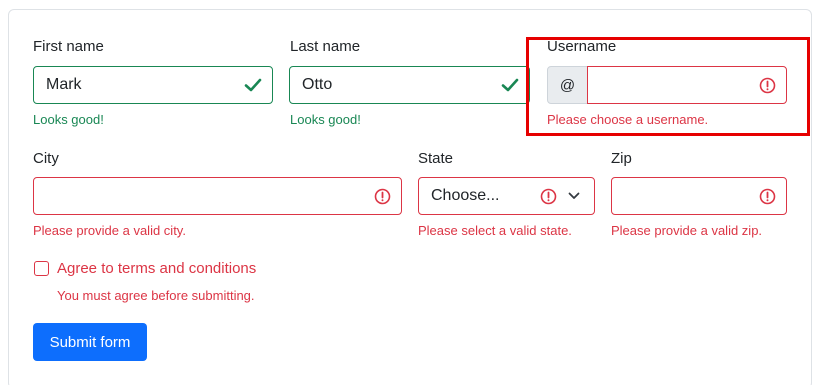 The width and height of the screenshot is (817, 385). What do you see at coordinates (687, 230) in the screenshot?
I see `zip-feedback: Please provide a valid zip.` at bounding box center [687, 230].